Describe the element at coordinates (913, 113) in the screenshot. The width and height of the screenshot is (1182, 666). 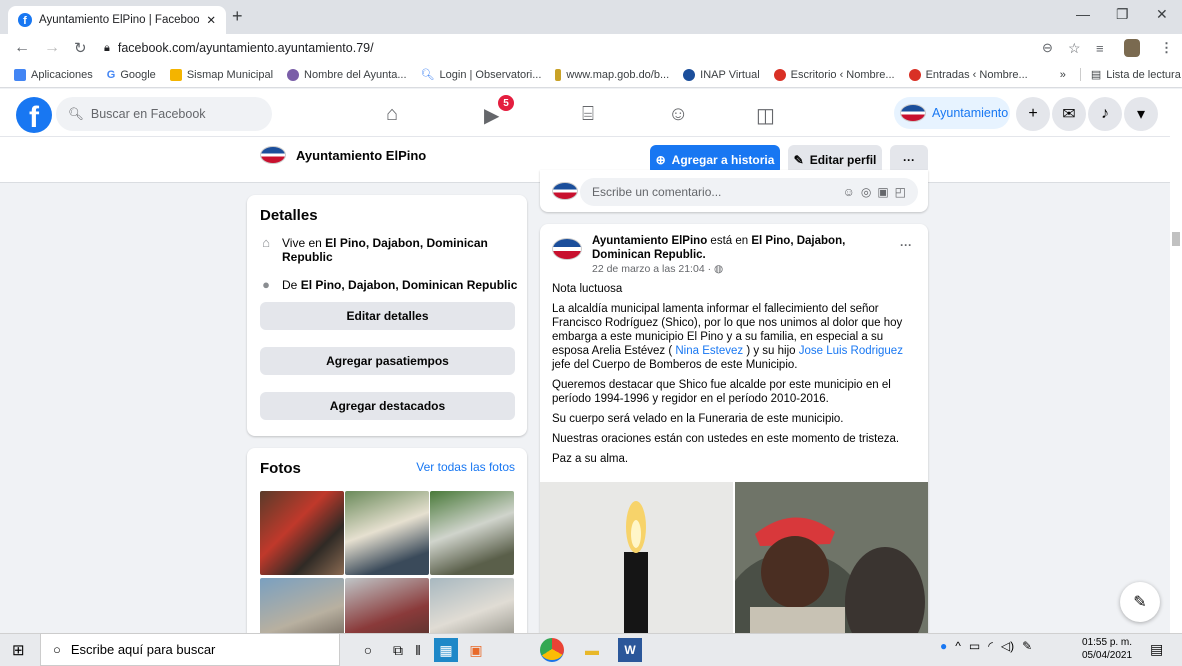
I see `page-logo-icon` at that location.